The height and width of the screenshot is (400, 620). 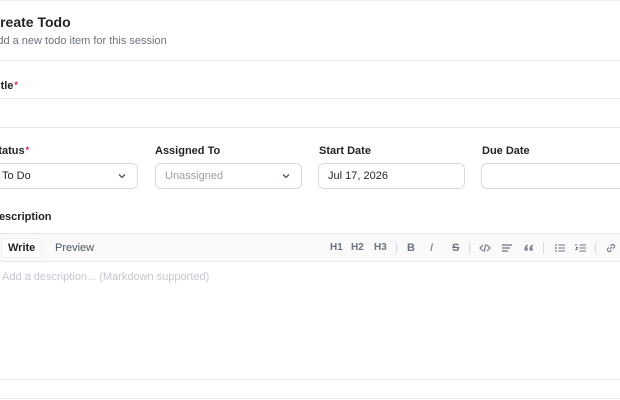 What do you see at coordinates (310, 398) in the screenshot?
I see `footer-divider` at bounding box center [310, 398].